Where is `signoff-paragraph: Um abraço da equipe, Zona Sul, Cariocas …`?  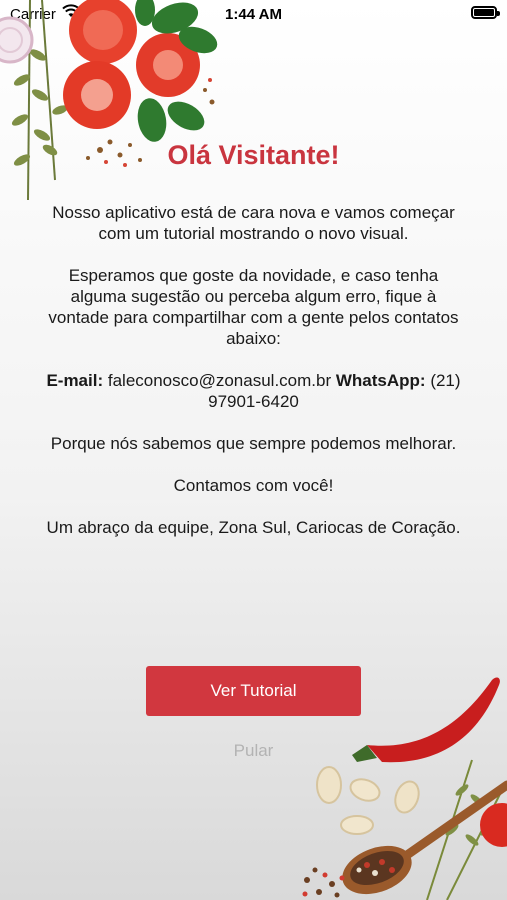
signoff-paragraph: Um abraço da equipe, Zona Sul, Cariocas … is located at coordinates (253, 527).